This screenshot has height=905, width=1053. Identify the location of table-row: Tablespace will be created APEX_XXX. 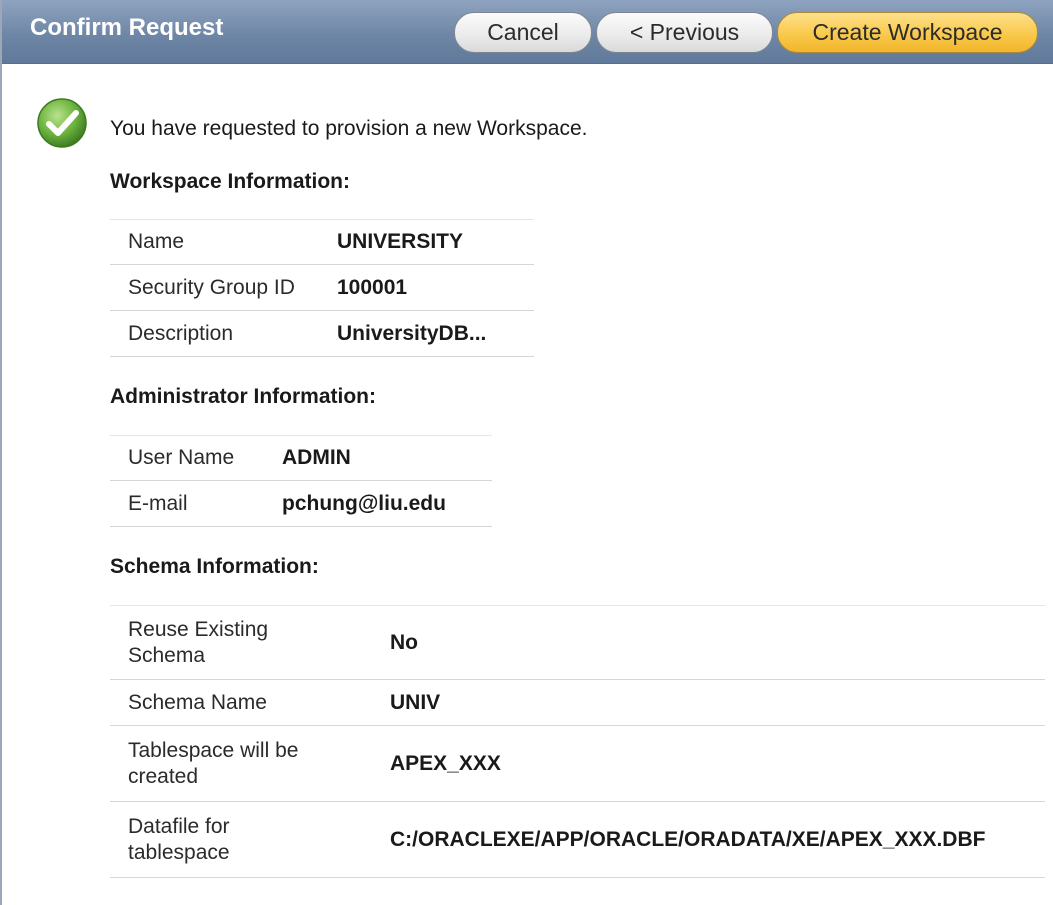
(577, 763).